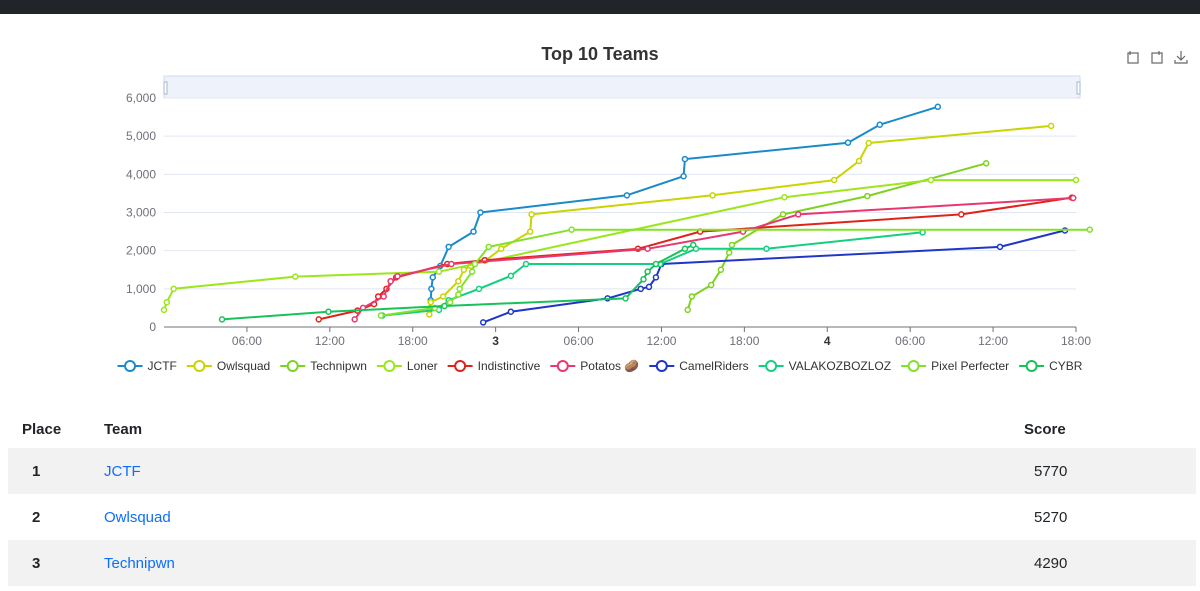  Describe the element at coordinates (609, 366) in the screenshot. I see `legend-label: Potatos 🥔` at that location.